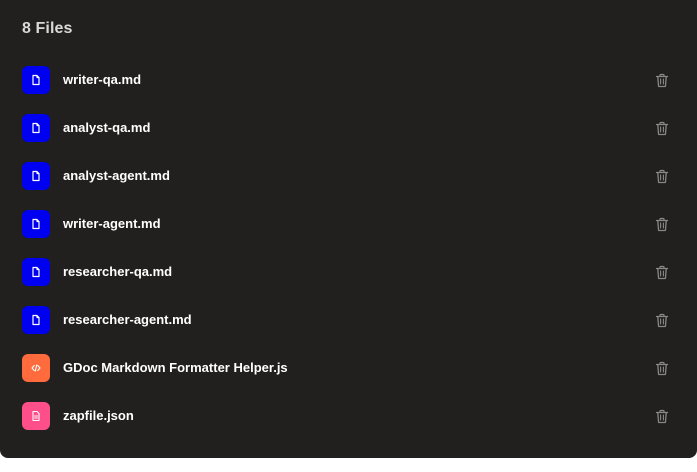 This screenshot has height=472, width=697. What do you see at coordinates (47, 28) in the screenshot?
I see `files-count-title: 8 Files` at bounding box center [47, 28].